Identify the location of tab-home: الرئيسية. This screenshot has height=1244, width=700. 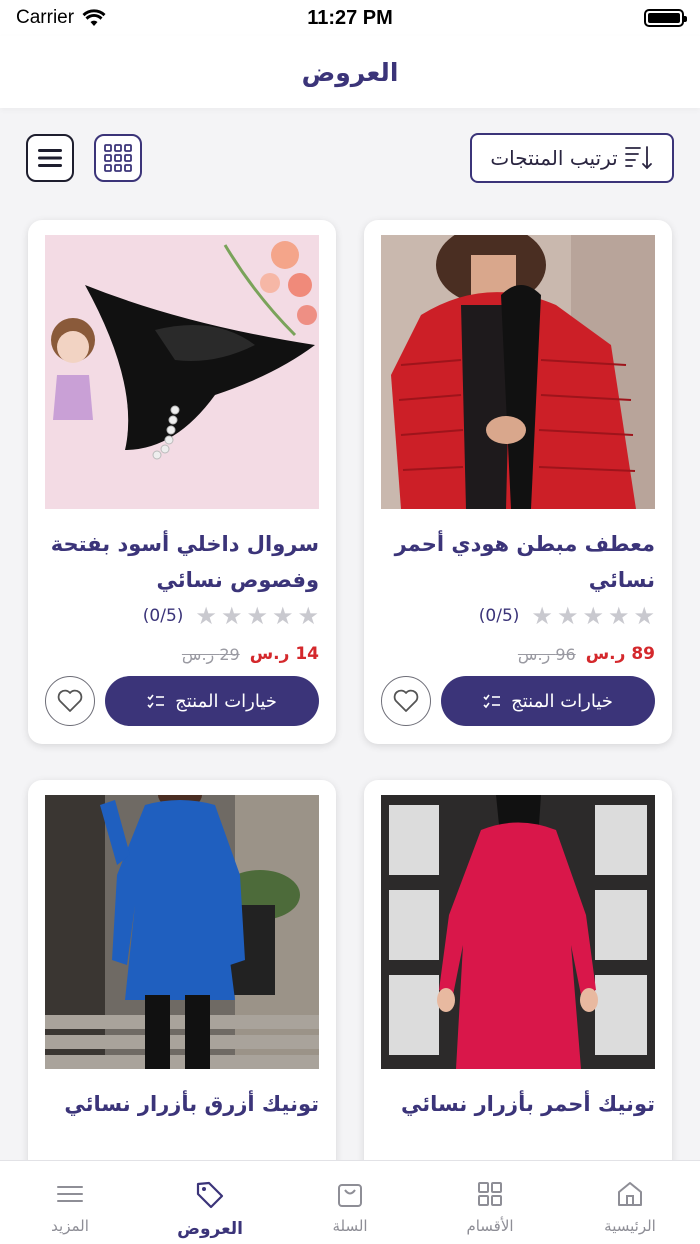
(630, 1202).